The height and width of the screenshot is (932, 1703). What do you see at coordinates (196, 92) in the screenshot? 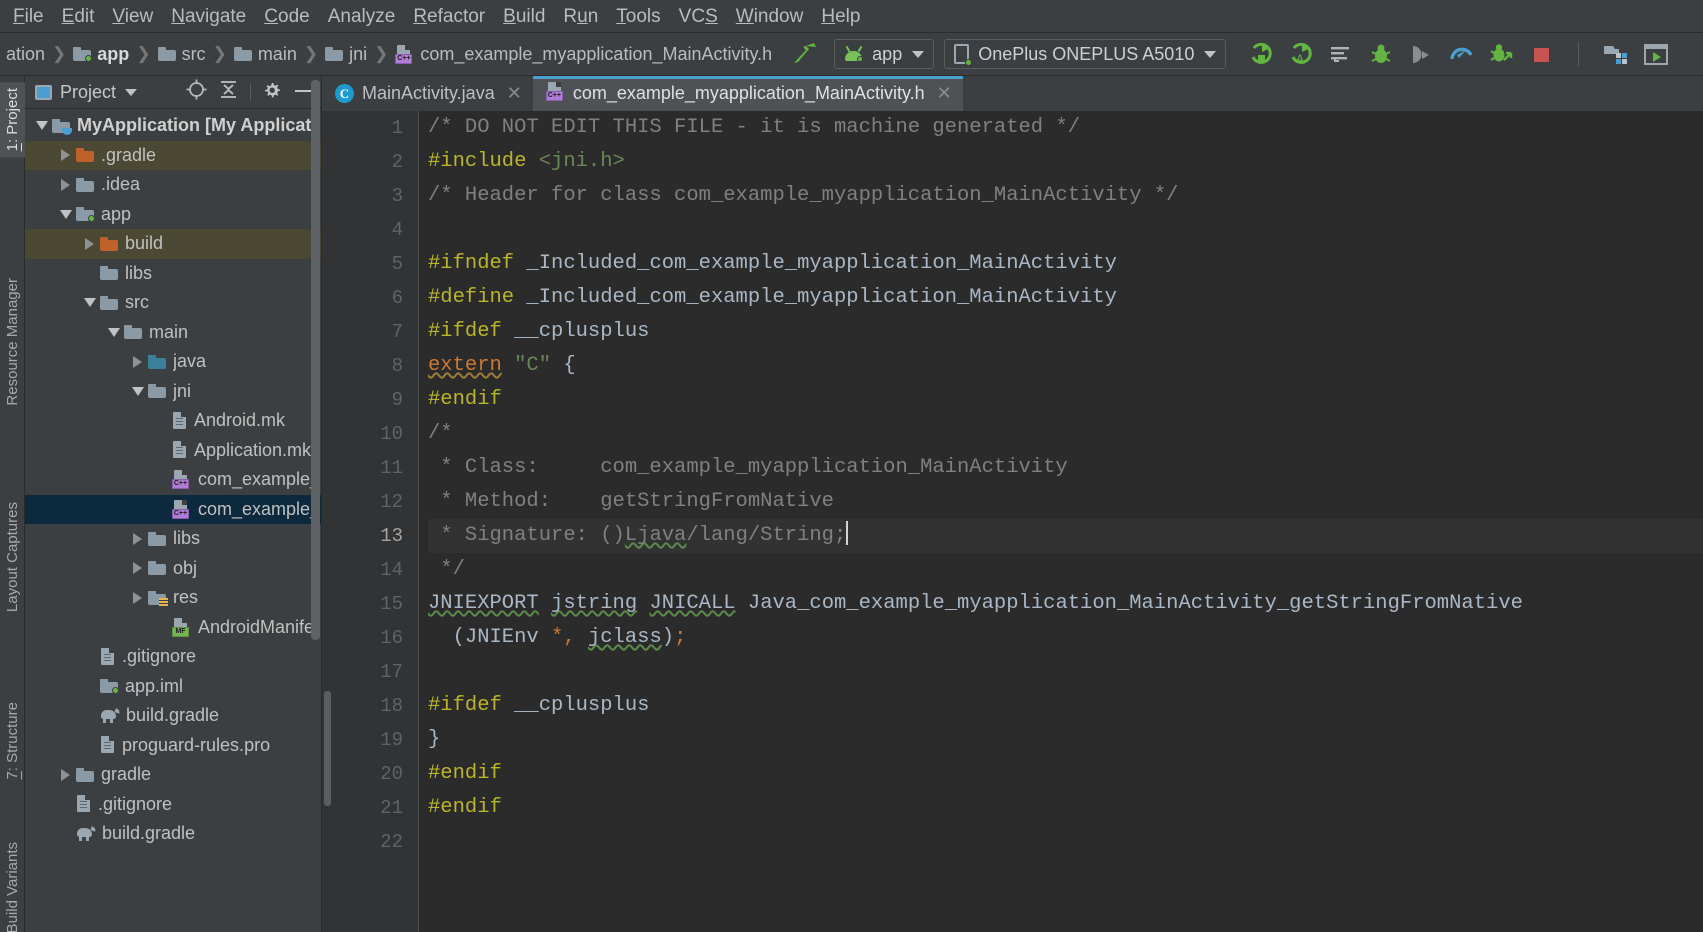
I see `locate-icon` at bounding box center [196, 92].